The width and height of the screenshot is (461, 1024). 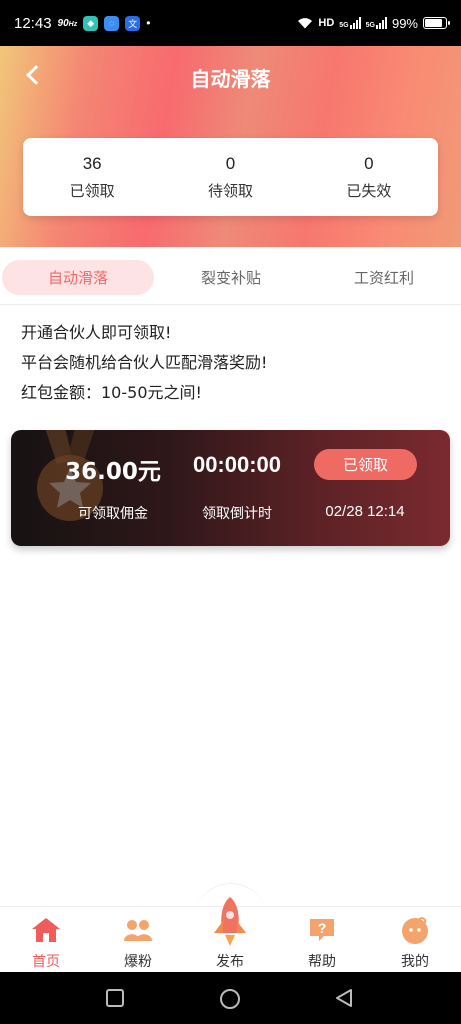 I want to click on nav-publish: 发布, so click(x=230, y=935).